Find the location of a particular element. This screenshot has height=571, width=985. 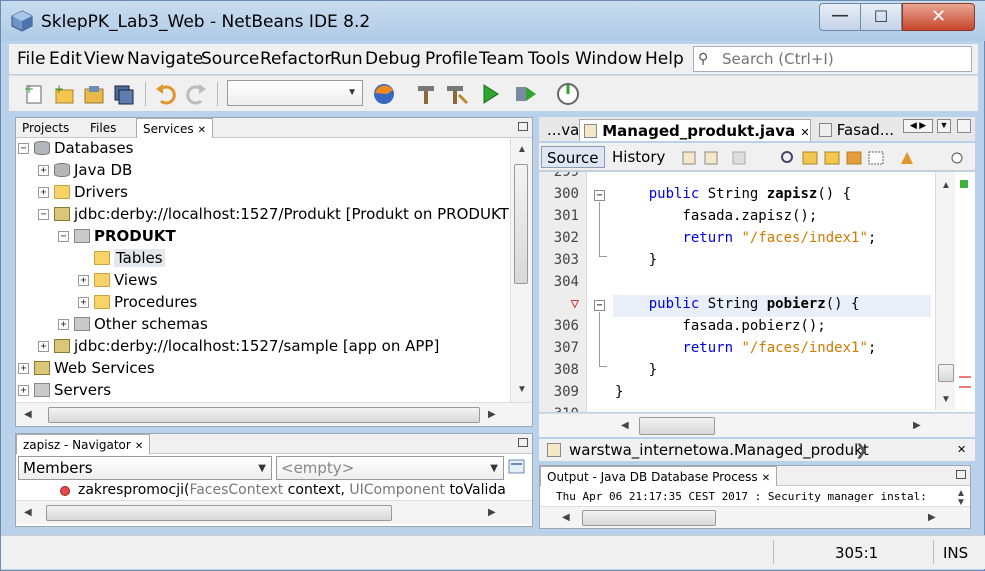

maximize-button: ☐ is located at coordinates (881, 17).